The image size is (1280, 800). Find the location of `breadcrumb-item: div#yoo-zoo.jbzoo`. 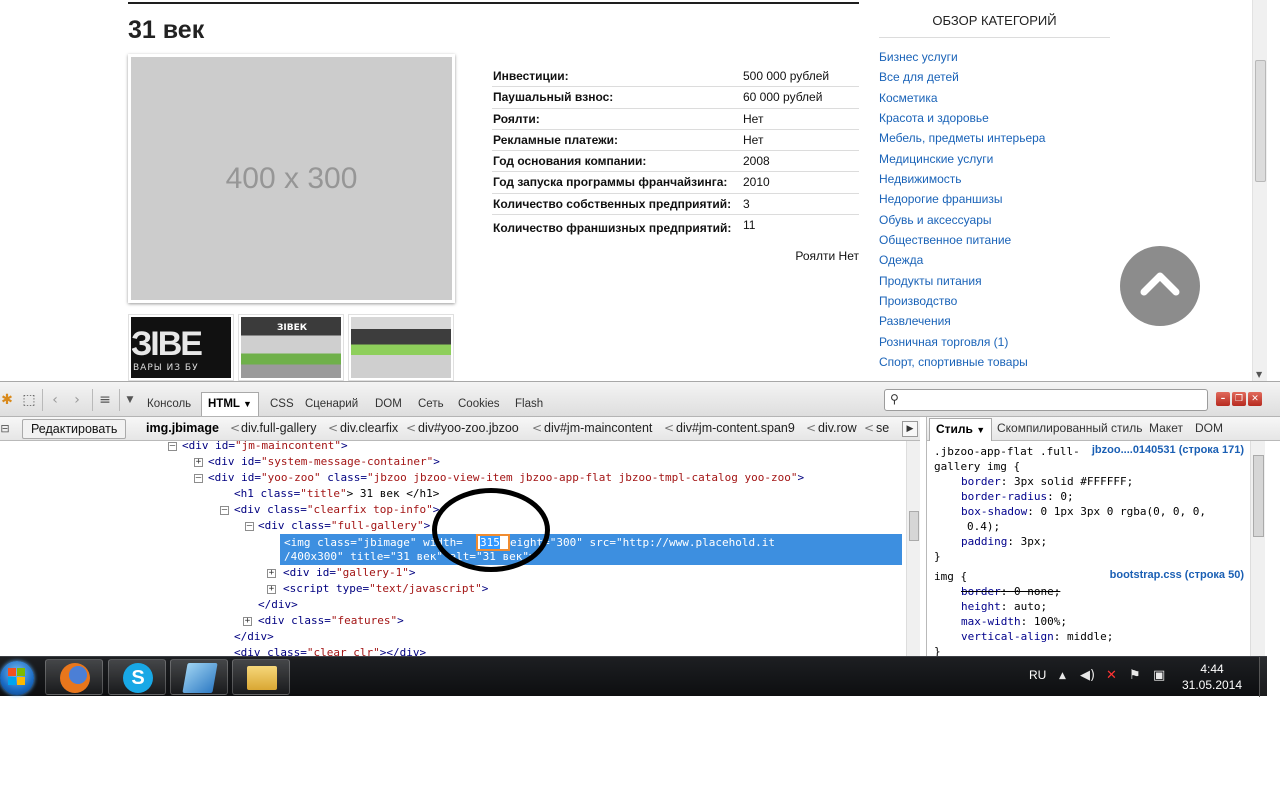

breadcrumb-item: div#yoo-zoo.jbzoo is located at coordinates (468, 428).